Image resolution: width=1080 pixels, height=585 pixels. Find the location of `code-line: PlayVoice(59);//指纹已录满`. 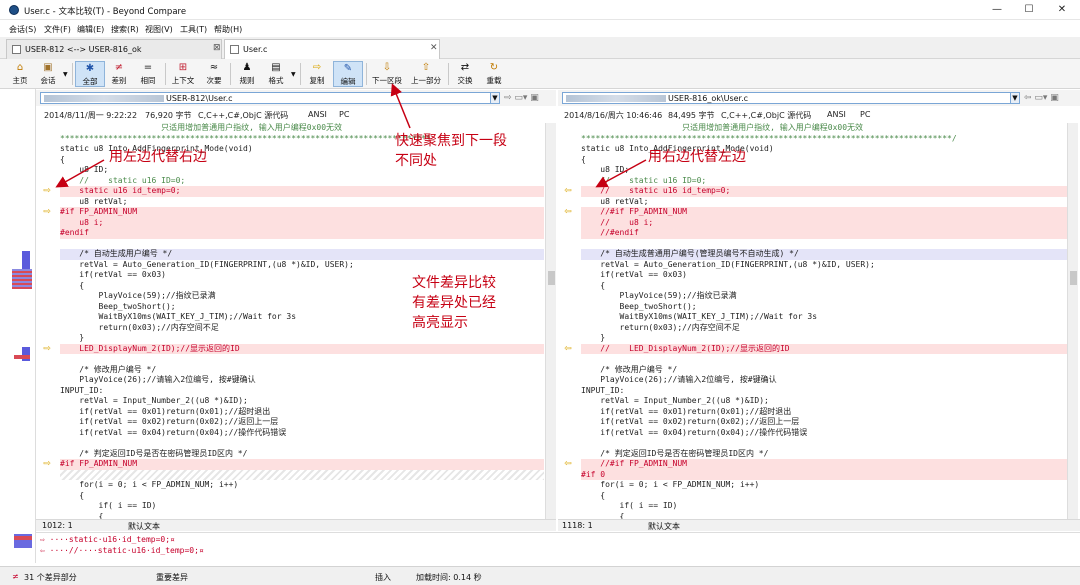

code-line: PlayVoice(59);//指纹已录满 is located at coordinates (824, 296).